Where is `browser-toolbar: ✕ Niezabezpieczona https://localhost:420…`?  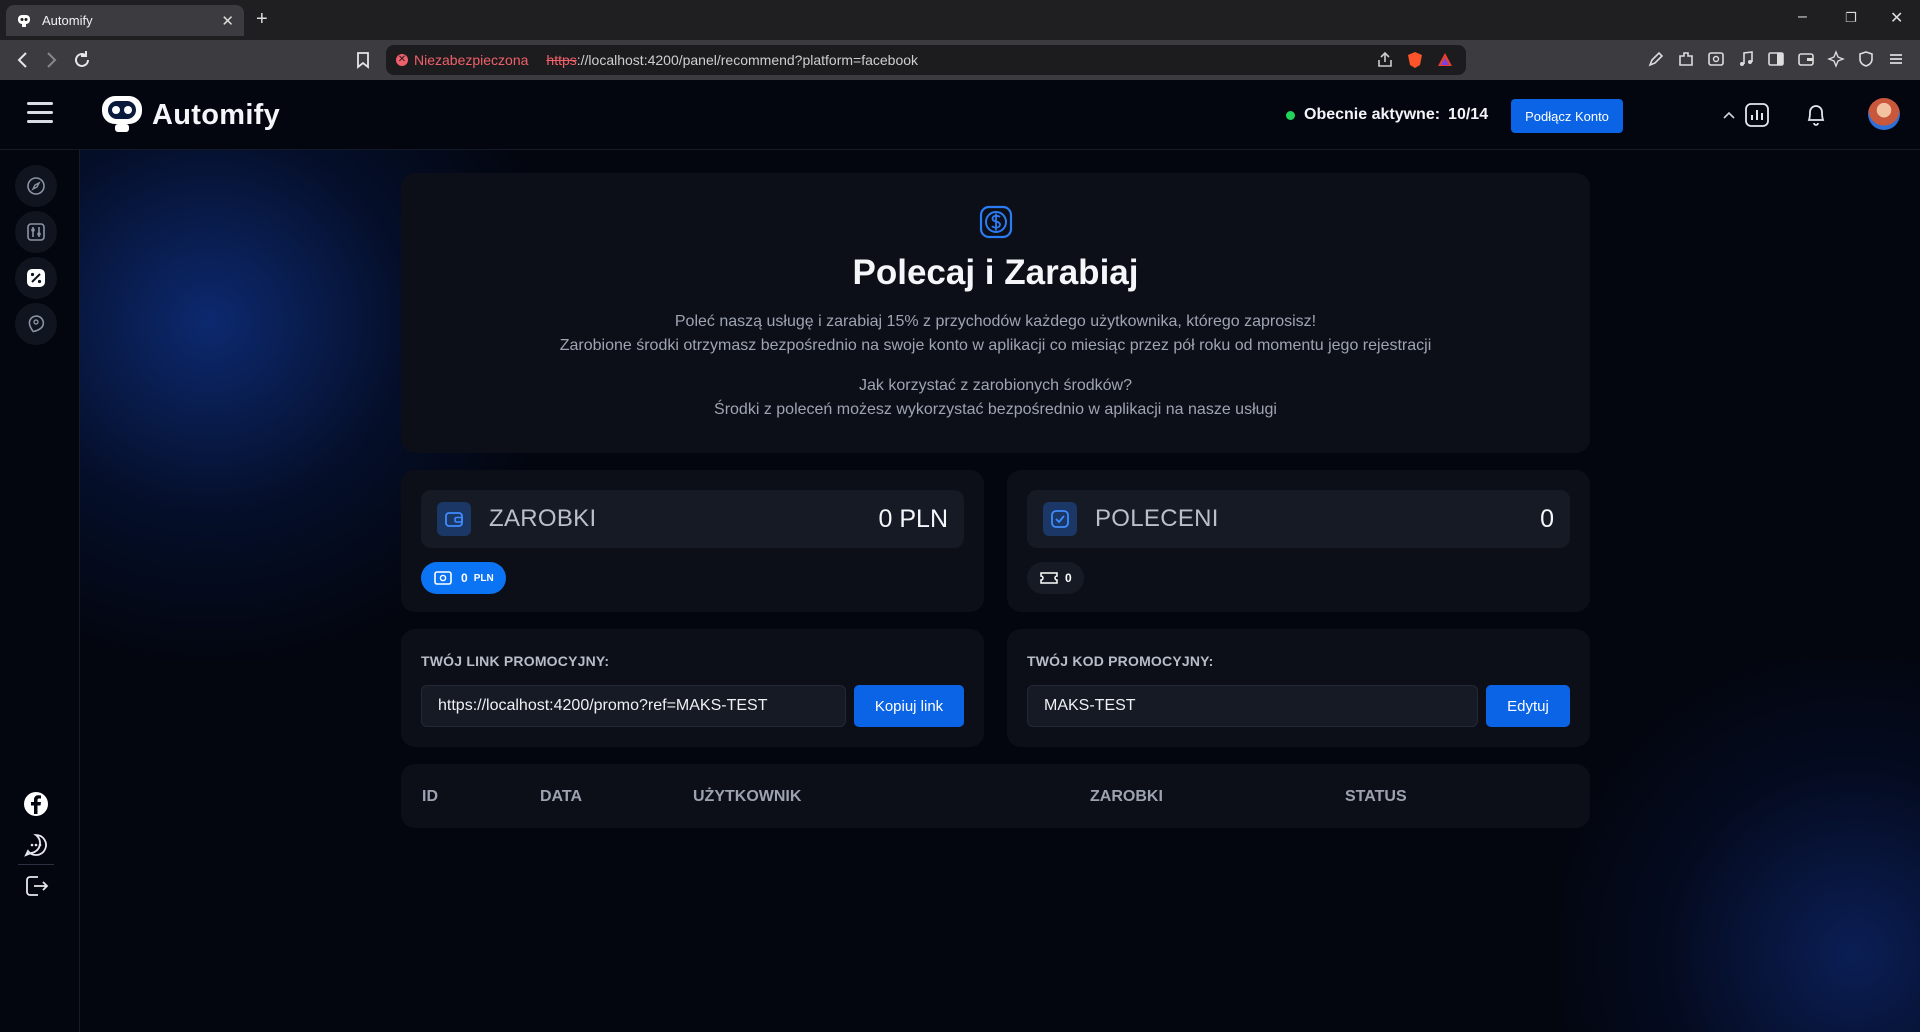
browser-toolbar: ✕ Niezabezpieczona https://localhost:420… is located at coordinates (960, 60).